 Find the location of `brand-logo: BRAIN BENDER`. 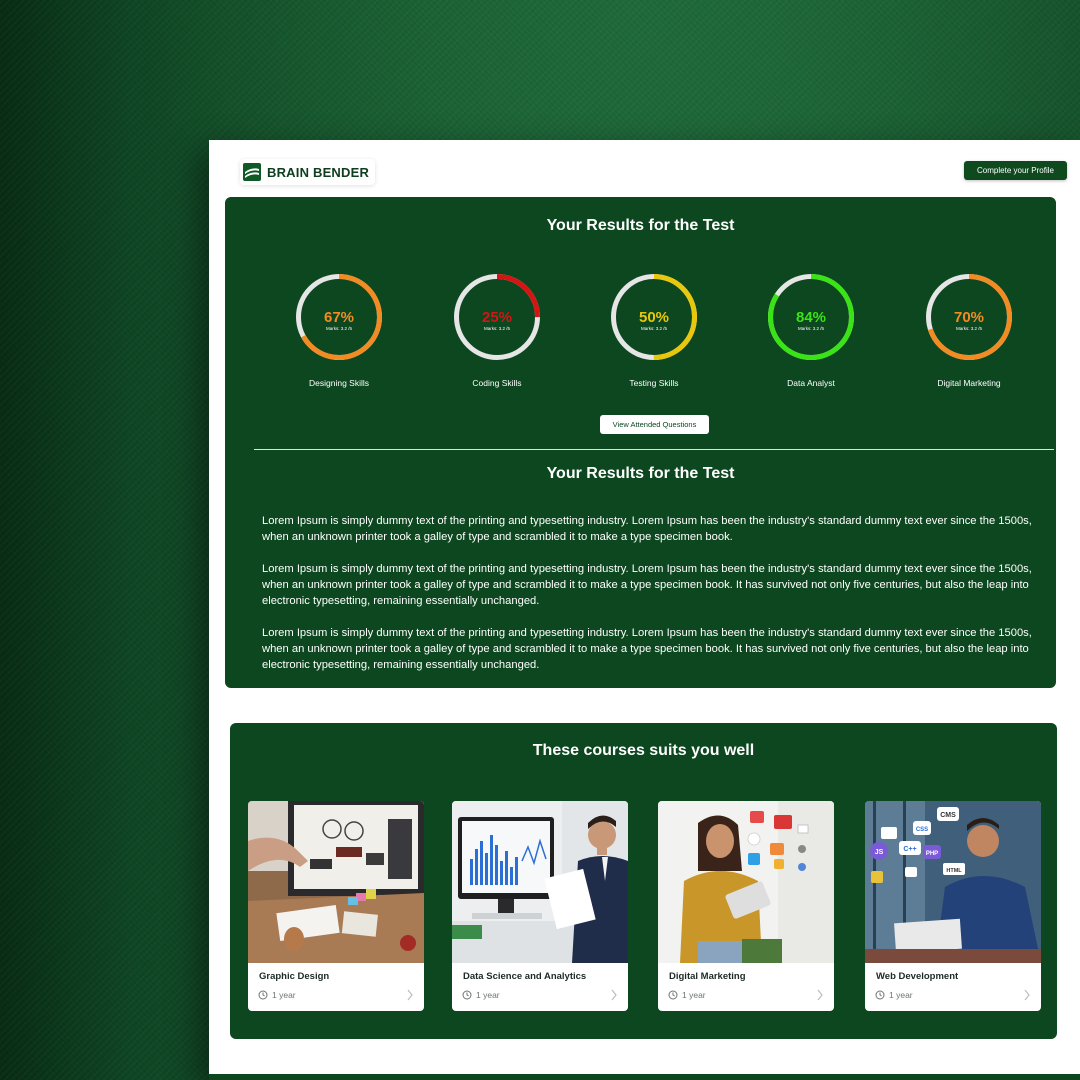

brand-logo: BRAIN BENDER is located at coordinates (308, 172).